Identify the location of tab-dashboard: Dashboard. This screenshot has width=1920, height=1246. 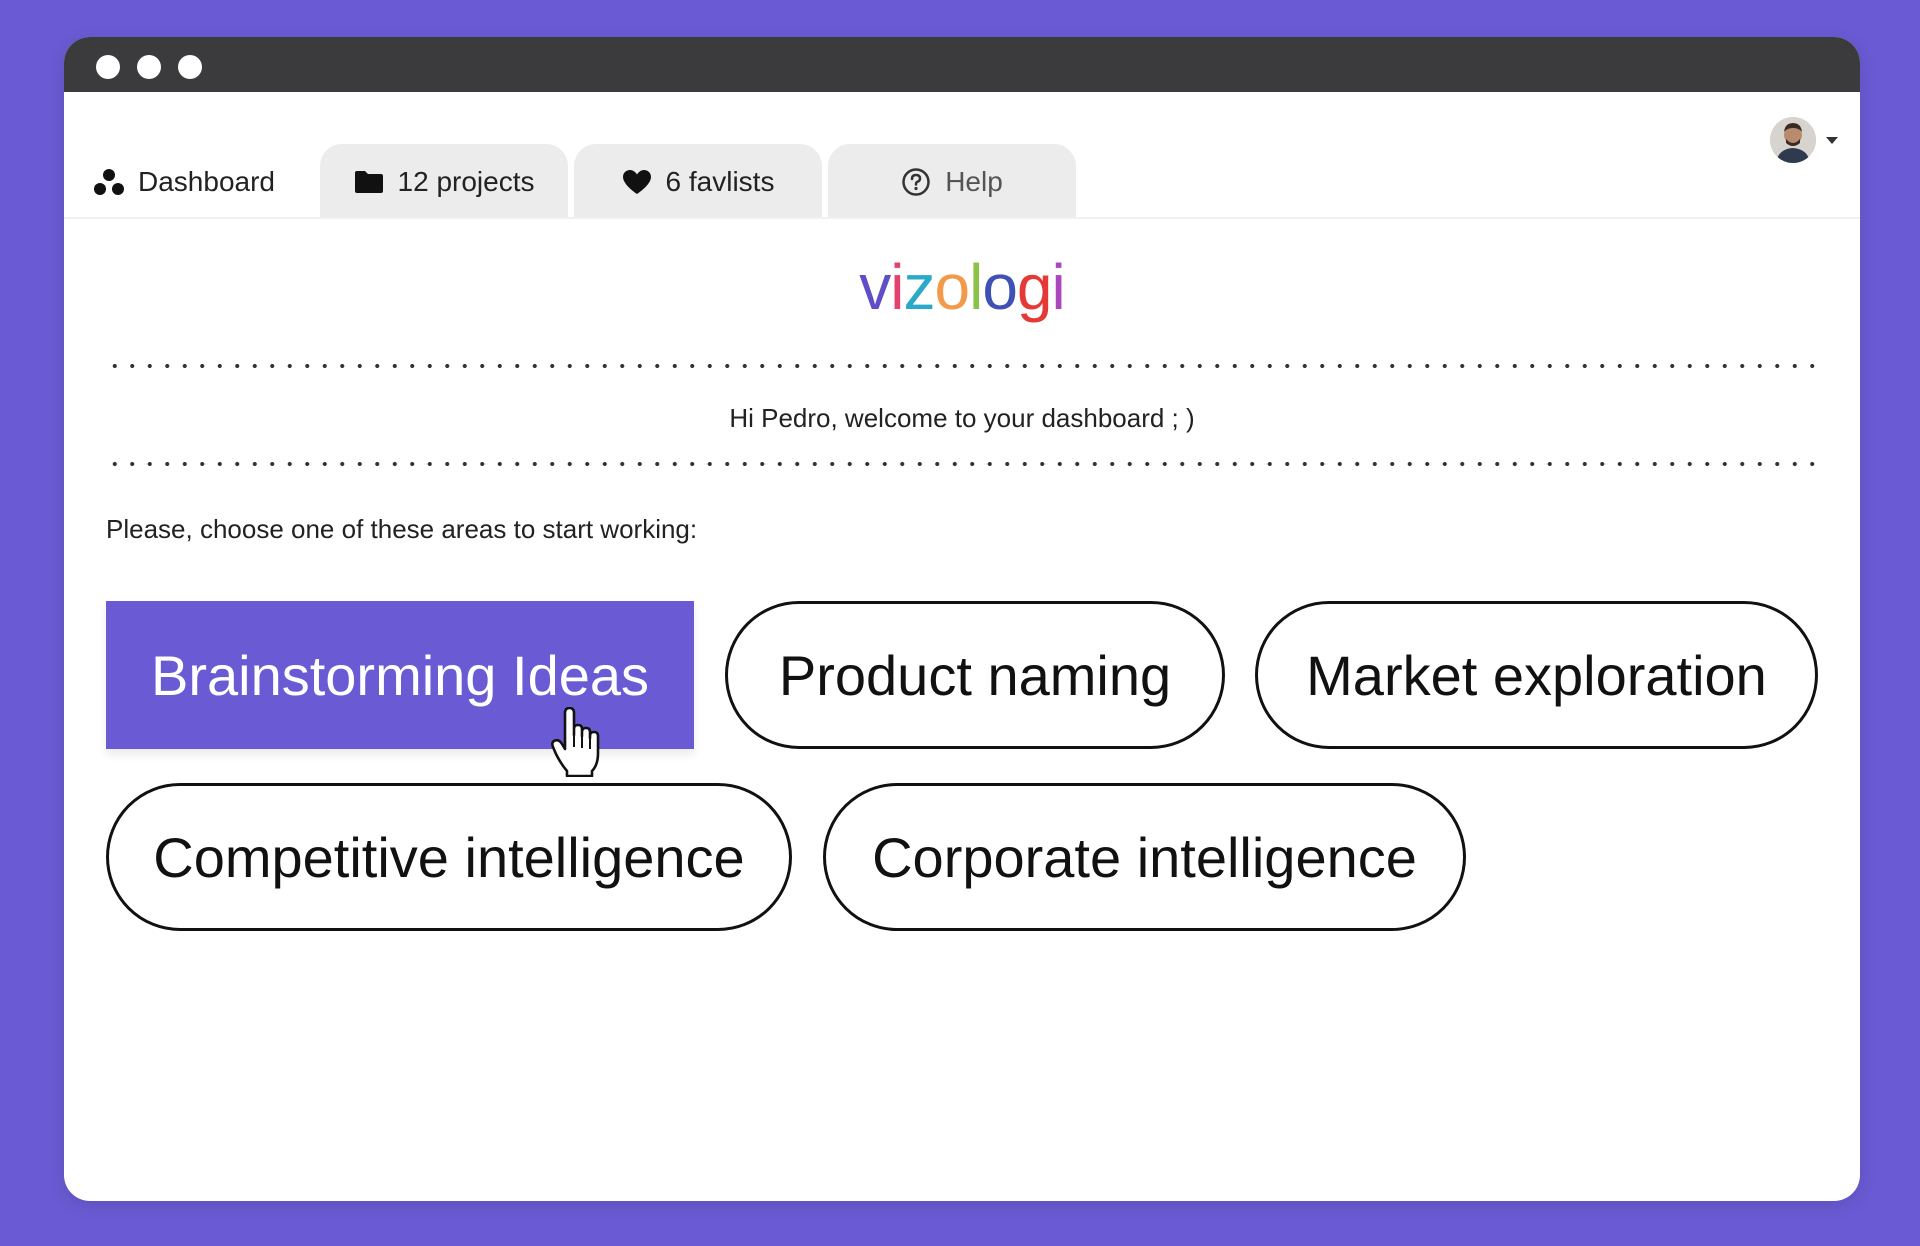
(189, 181).